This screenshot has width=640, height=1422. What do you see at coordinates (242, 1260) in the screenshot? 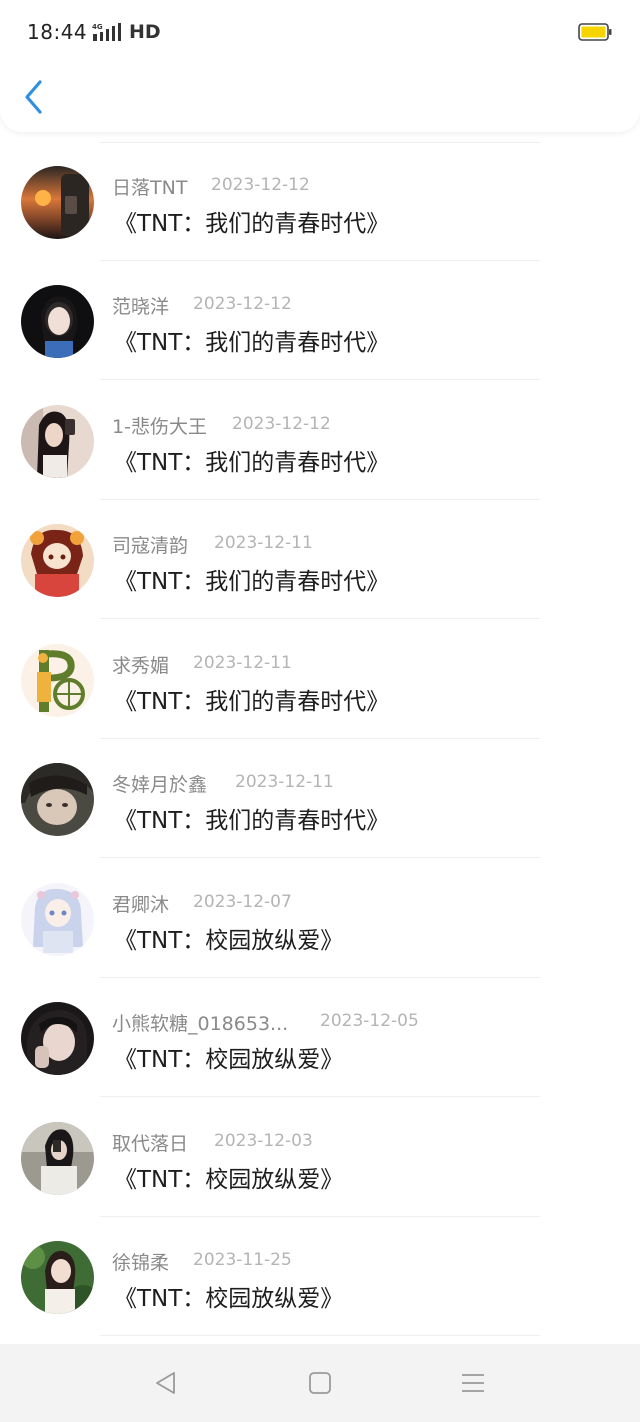
I see `date-label: 2023-11-25` at bounding box center [242, 1260].